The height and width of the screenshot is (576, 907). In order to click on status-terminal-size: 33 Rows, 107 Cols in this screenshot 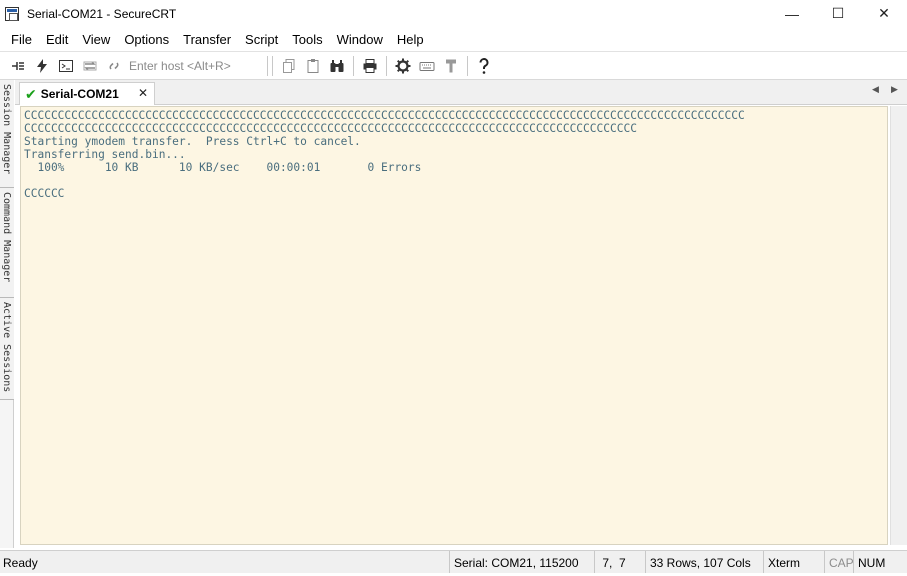, I will do `click(700, 563)`.